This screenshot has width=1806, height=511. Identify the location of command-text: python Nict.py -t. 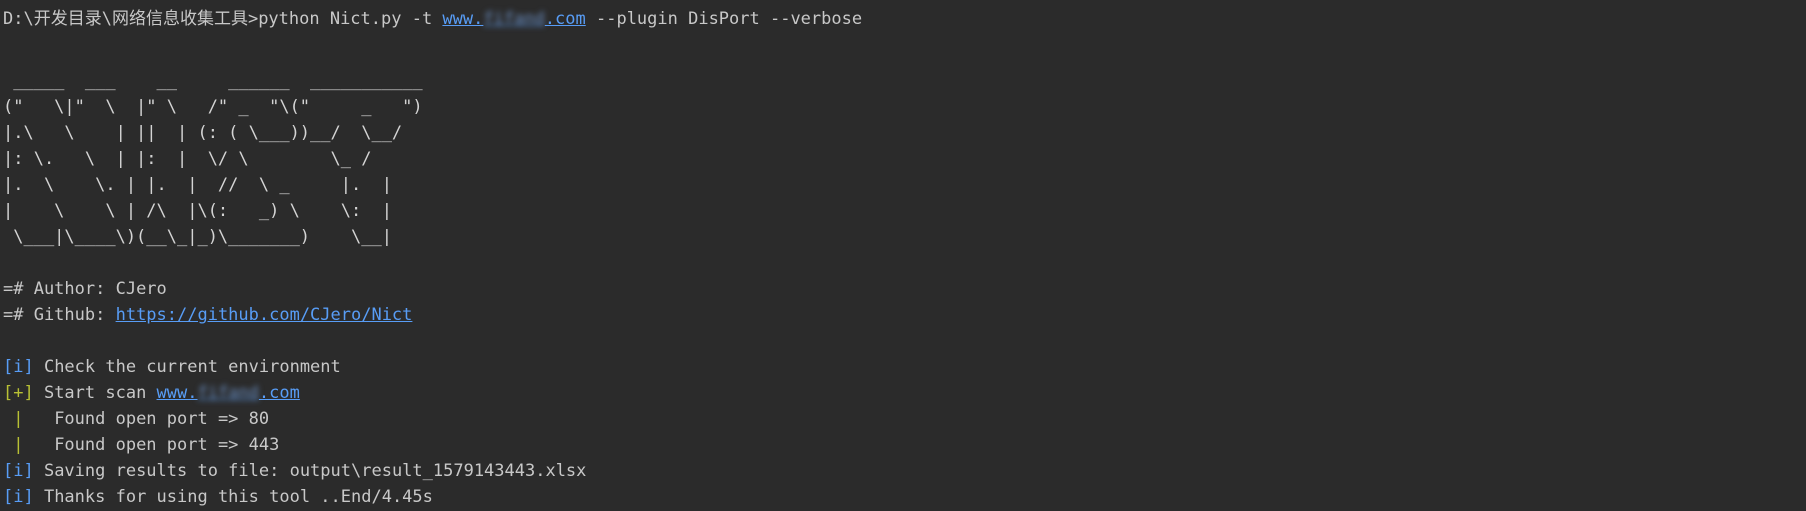
(350, 19).